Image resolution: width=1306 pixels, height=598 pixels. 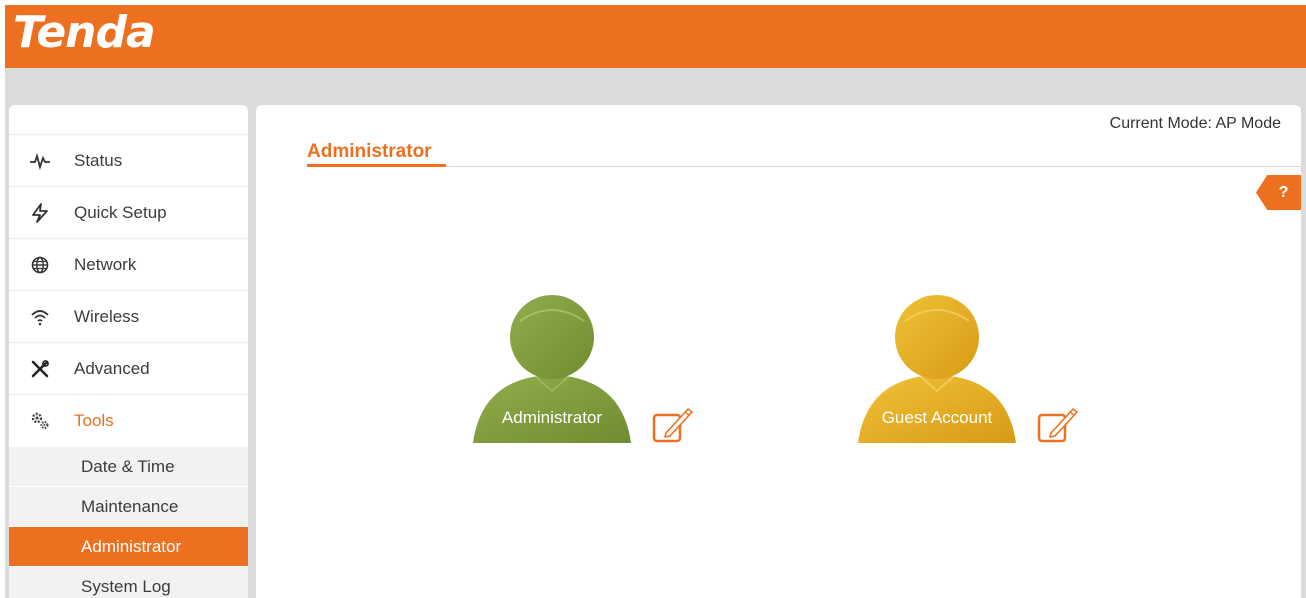 I want to click on guest-account-card: Guest Account, so click(x=937, y=368).